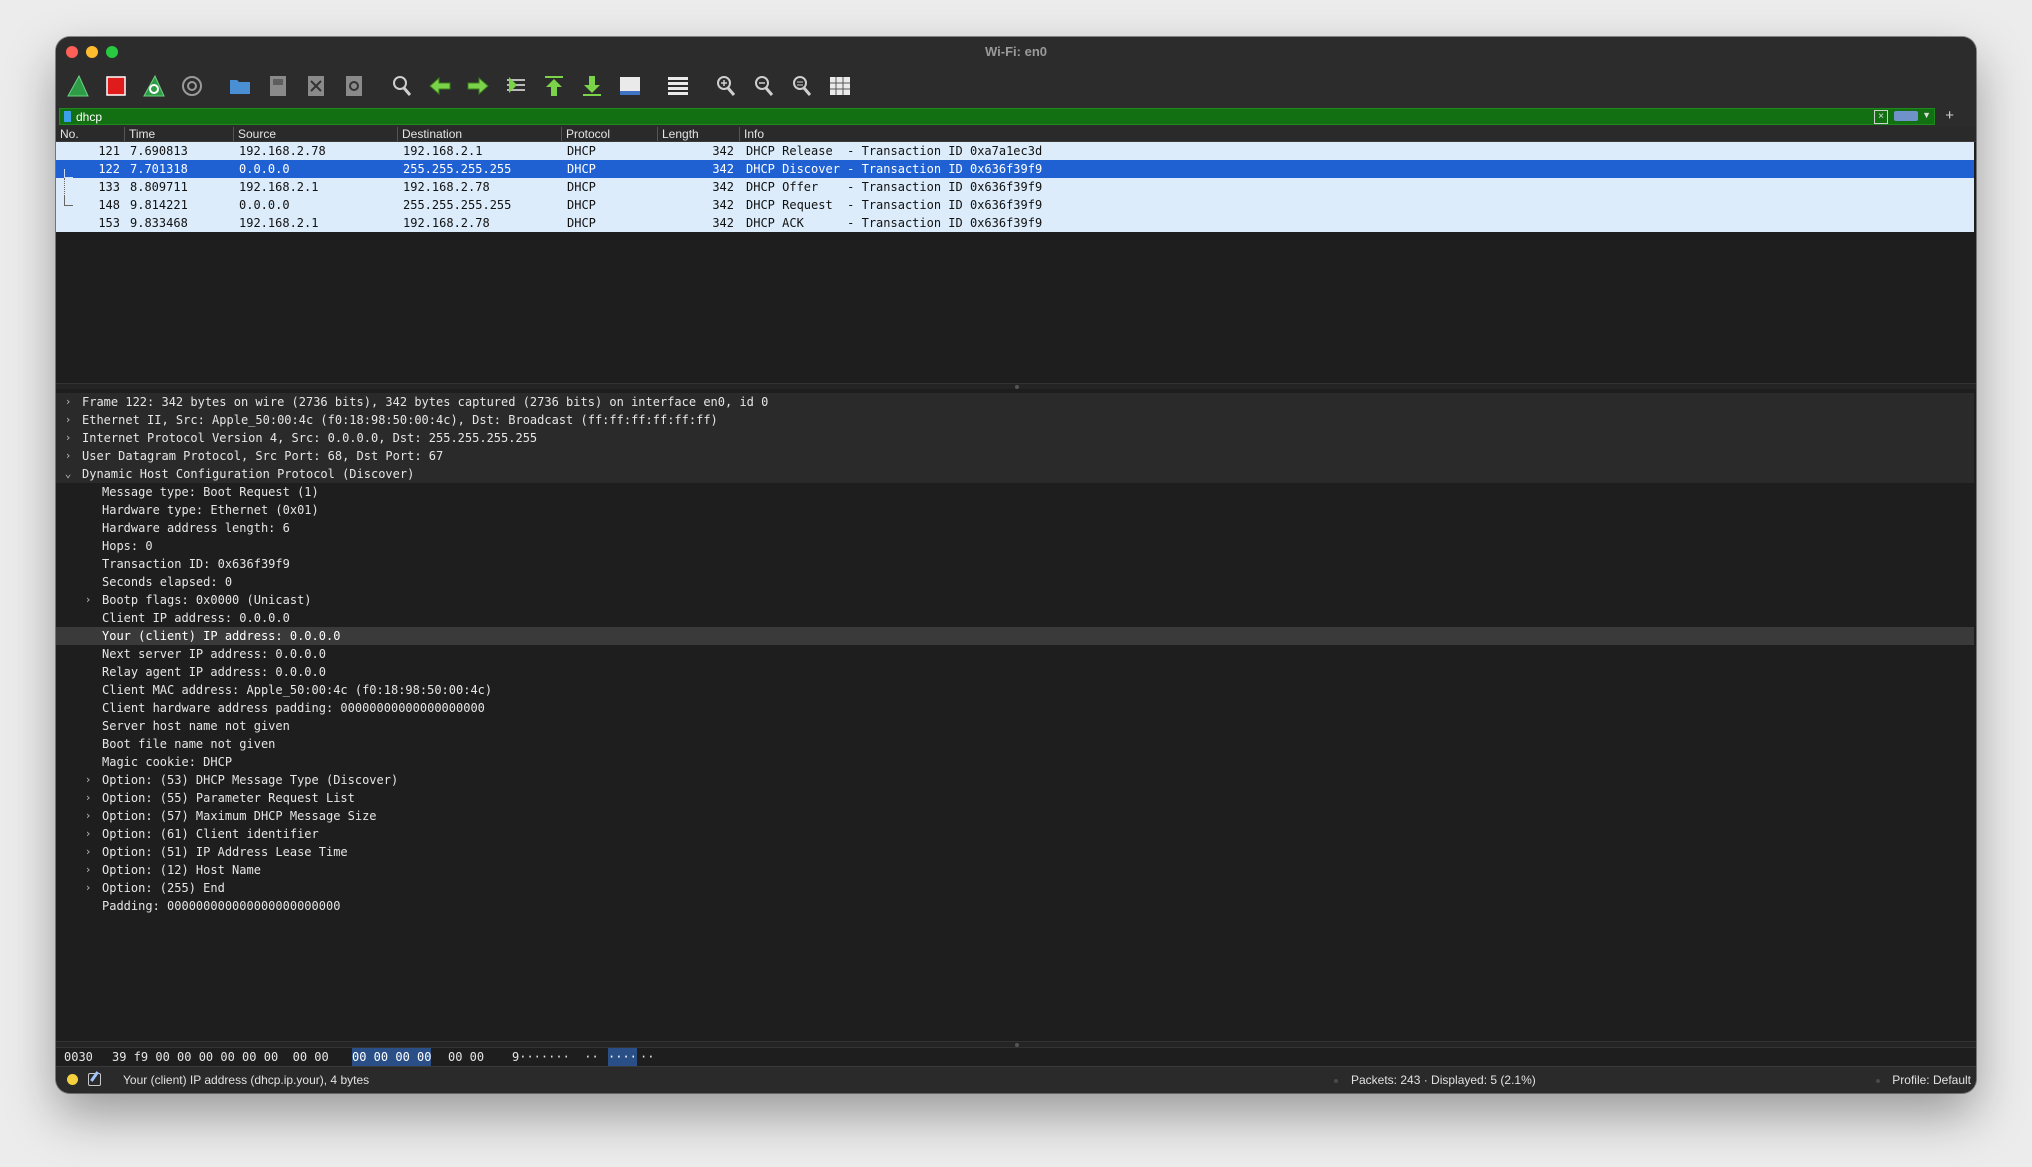 The image size is (2032, 1167). I want to click on zoom-in-button, so click(726, 86).